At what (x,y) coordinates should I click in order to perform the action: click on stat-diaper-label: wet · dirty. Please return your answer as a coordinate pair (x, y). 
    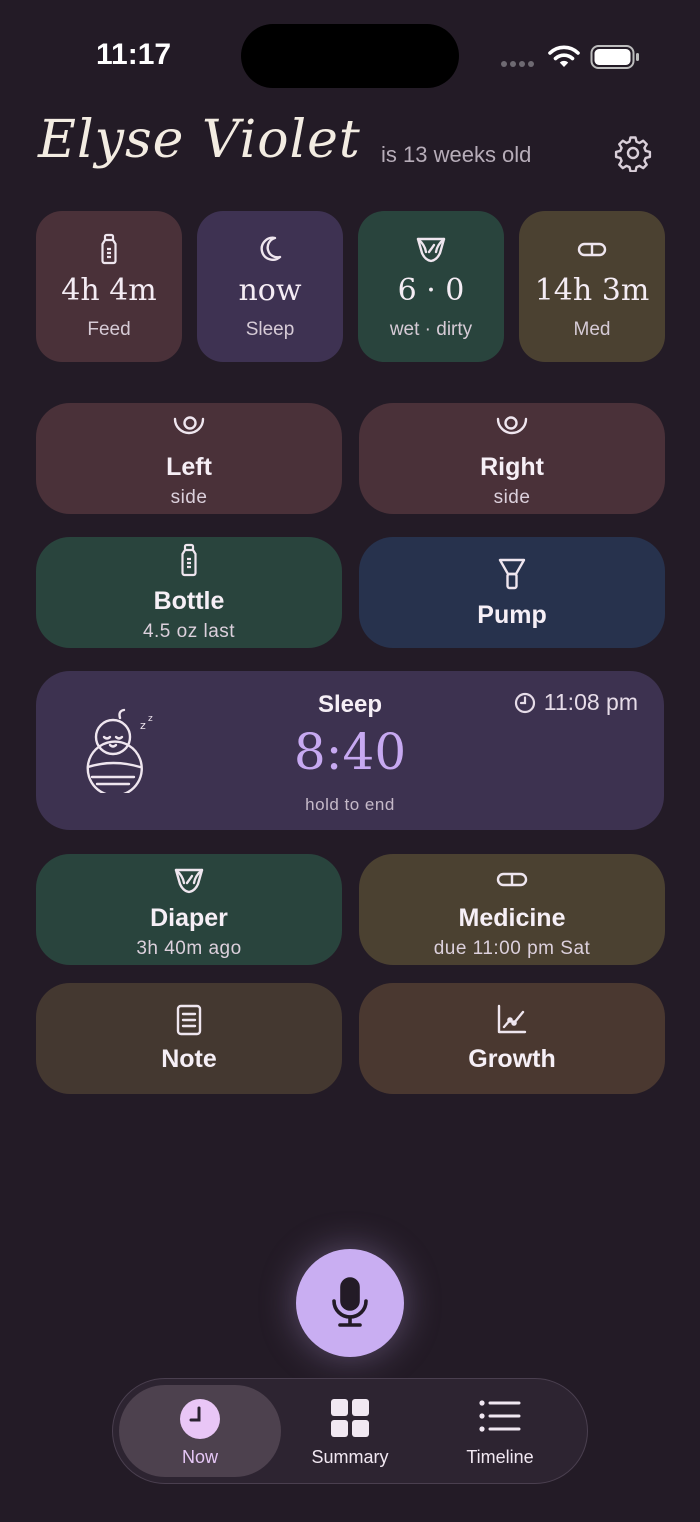
    Looking at the image, I should click on (431, 329).